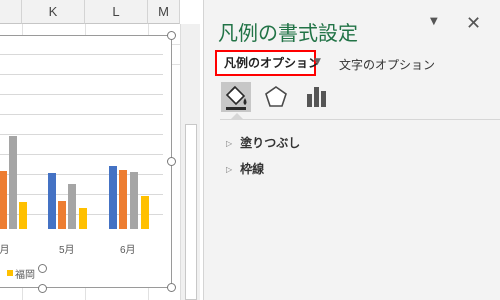 The height and width of the screenshot is (300, 500). What do you see at coordinates (3, 200) in the screenshot?
I see `bar-4月-orange` at bounding box center [3, 200].